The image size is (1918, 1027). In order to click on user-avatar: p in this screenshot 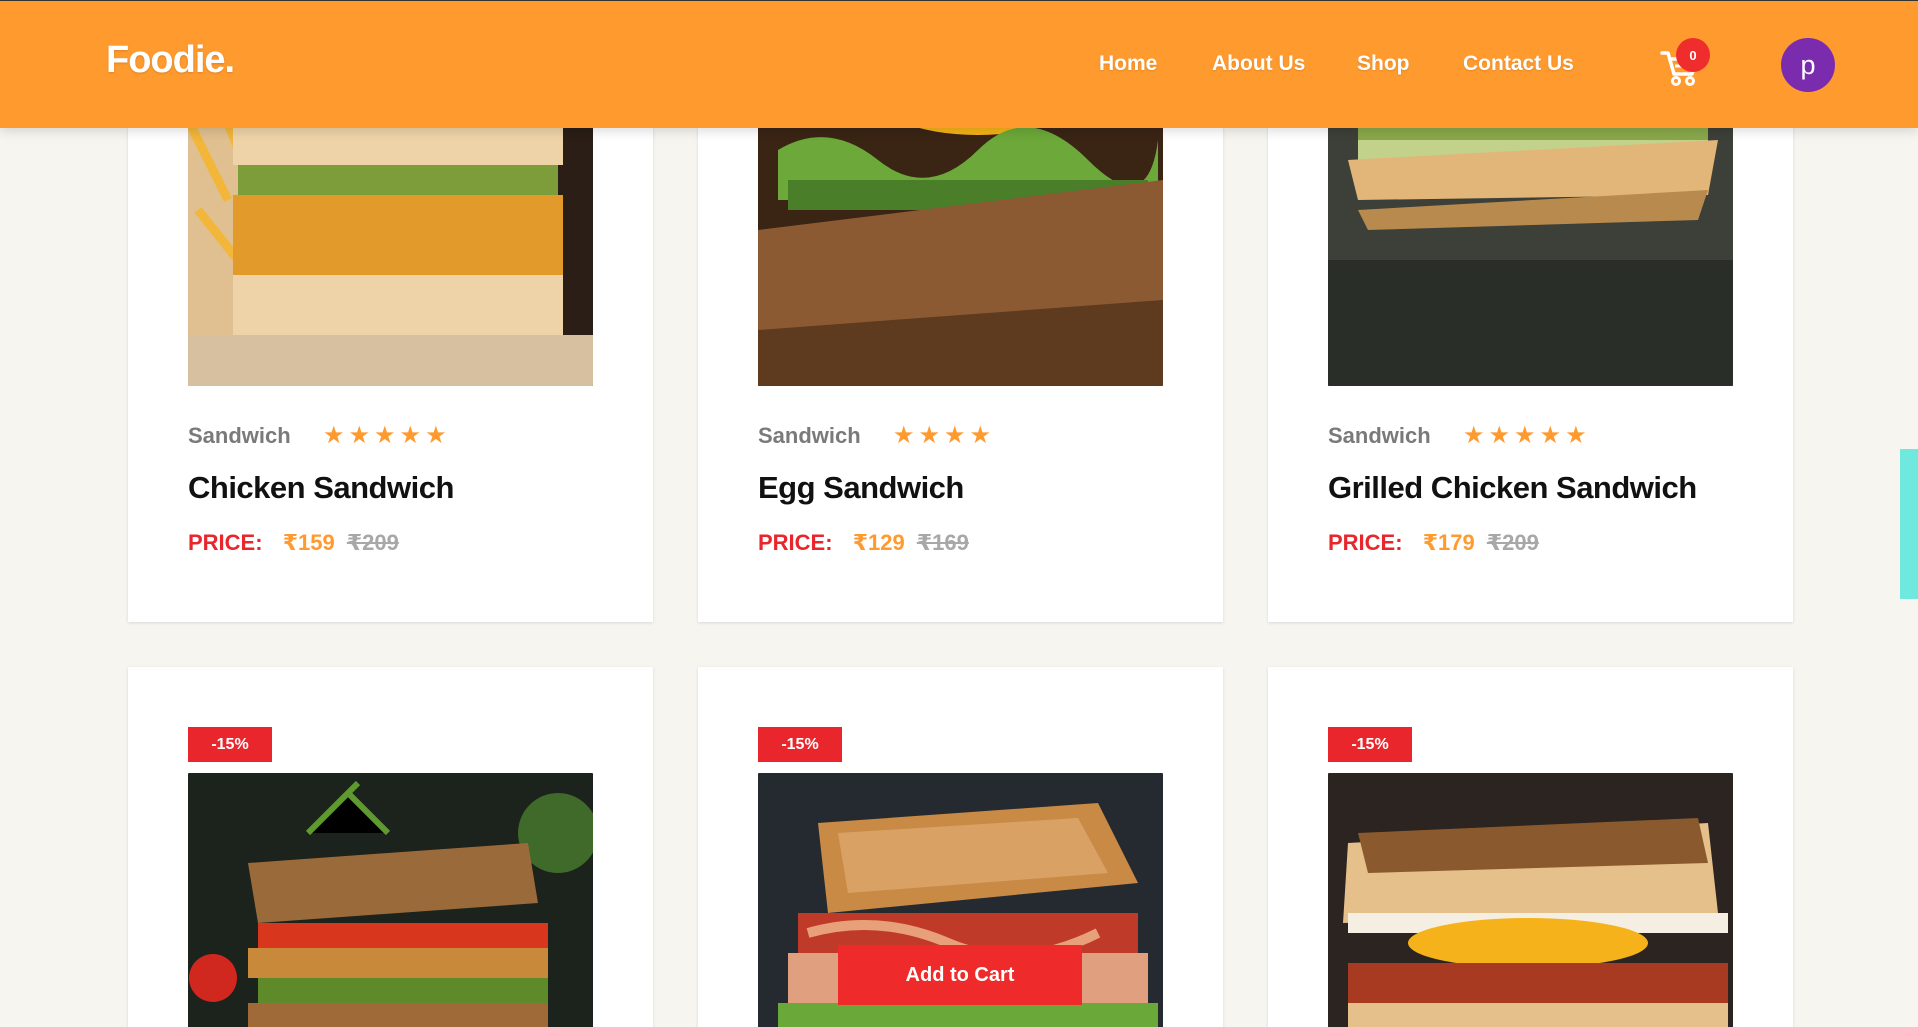, I will do `click(1808, 65)`.